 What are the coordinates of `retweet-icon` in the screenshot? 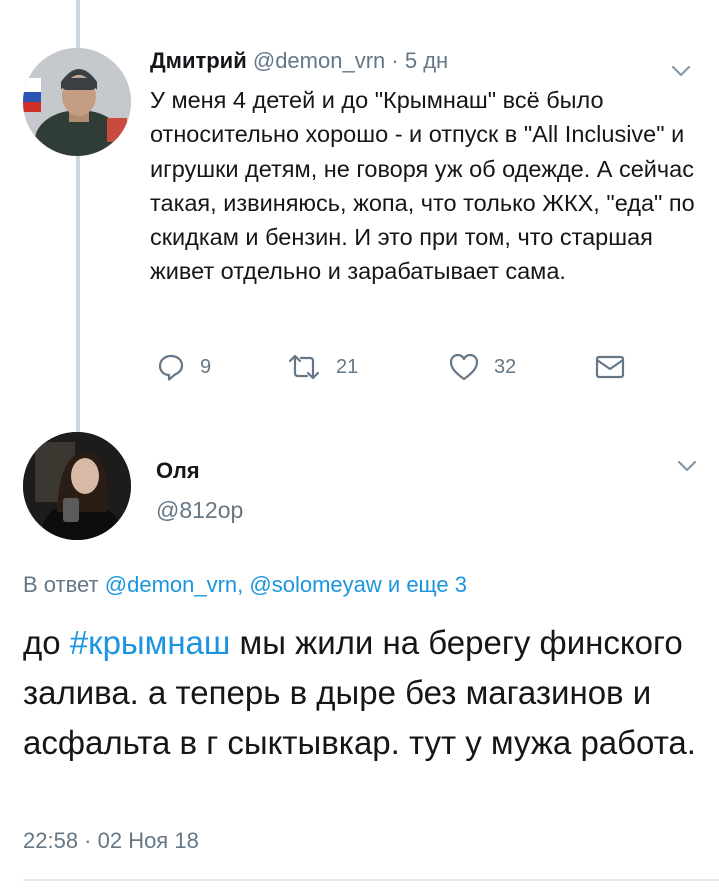 It's located at (304, 367).